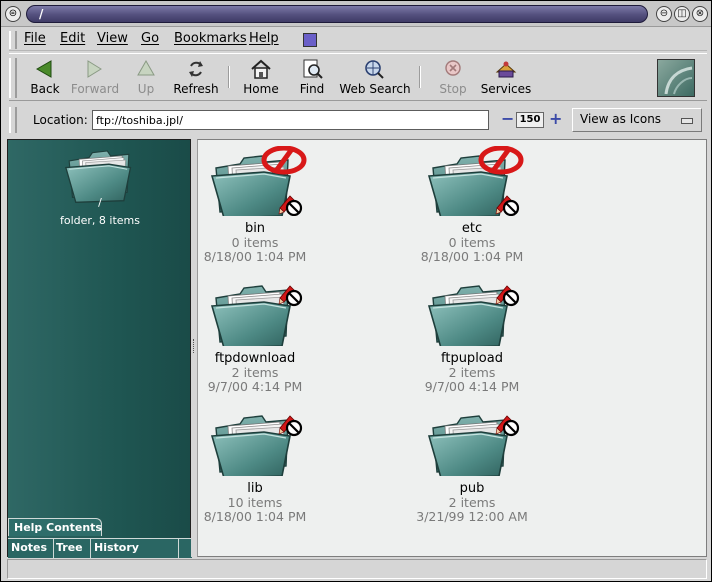 The image size is (712, 582). Describe the element at coordinates (13, 78) in the screenshot. I see `toolbar-grip` at that location.